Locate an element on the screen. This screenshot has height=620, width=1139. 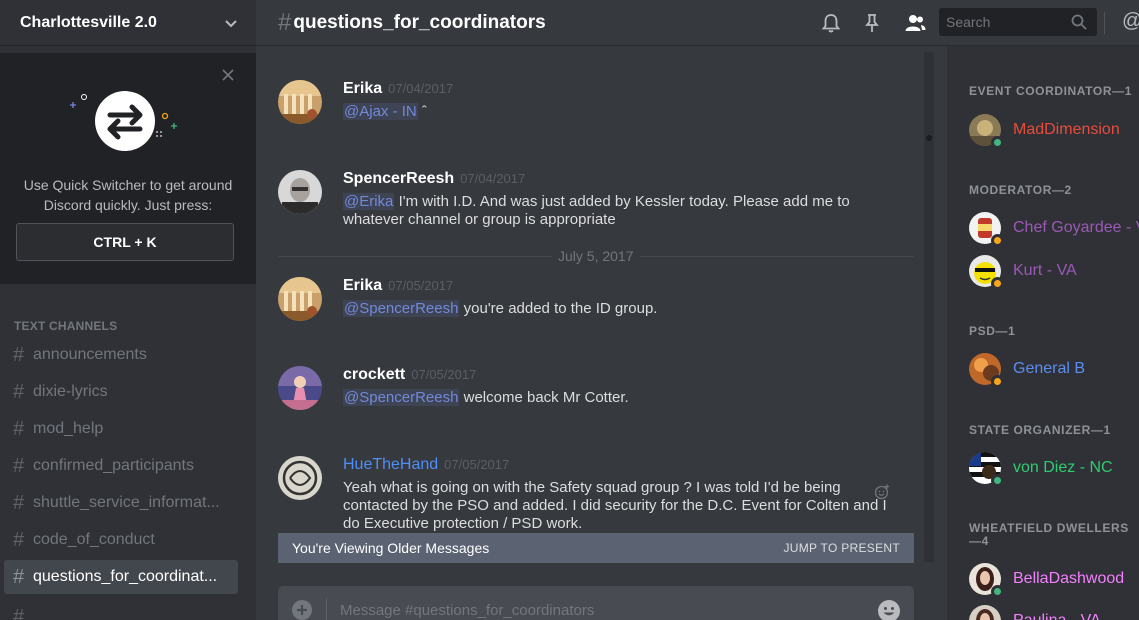
avatar-spencerreesh is located at coordinates (300, 192).